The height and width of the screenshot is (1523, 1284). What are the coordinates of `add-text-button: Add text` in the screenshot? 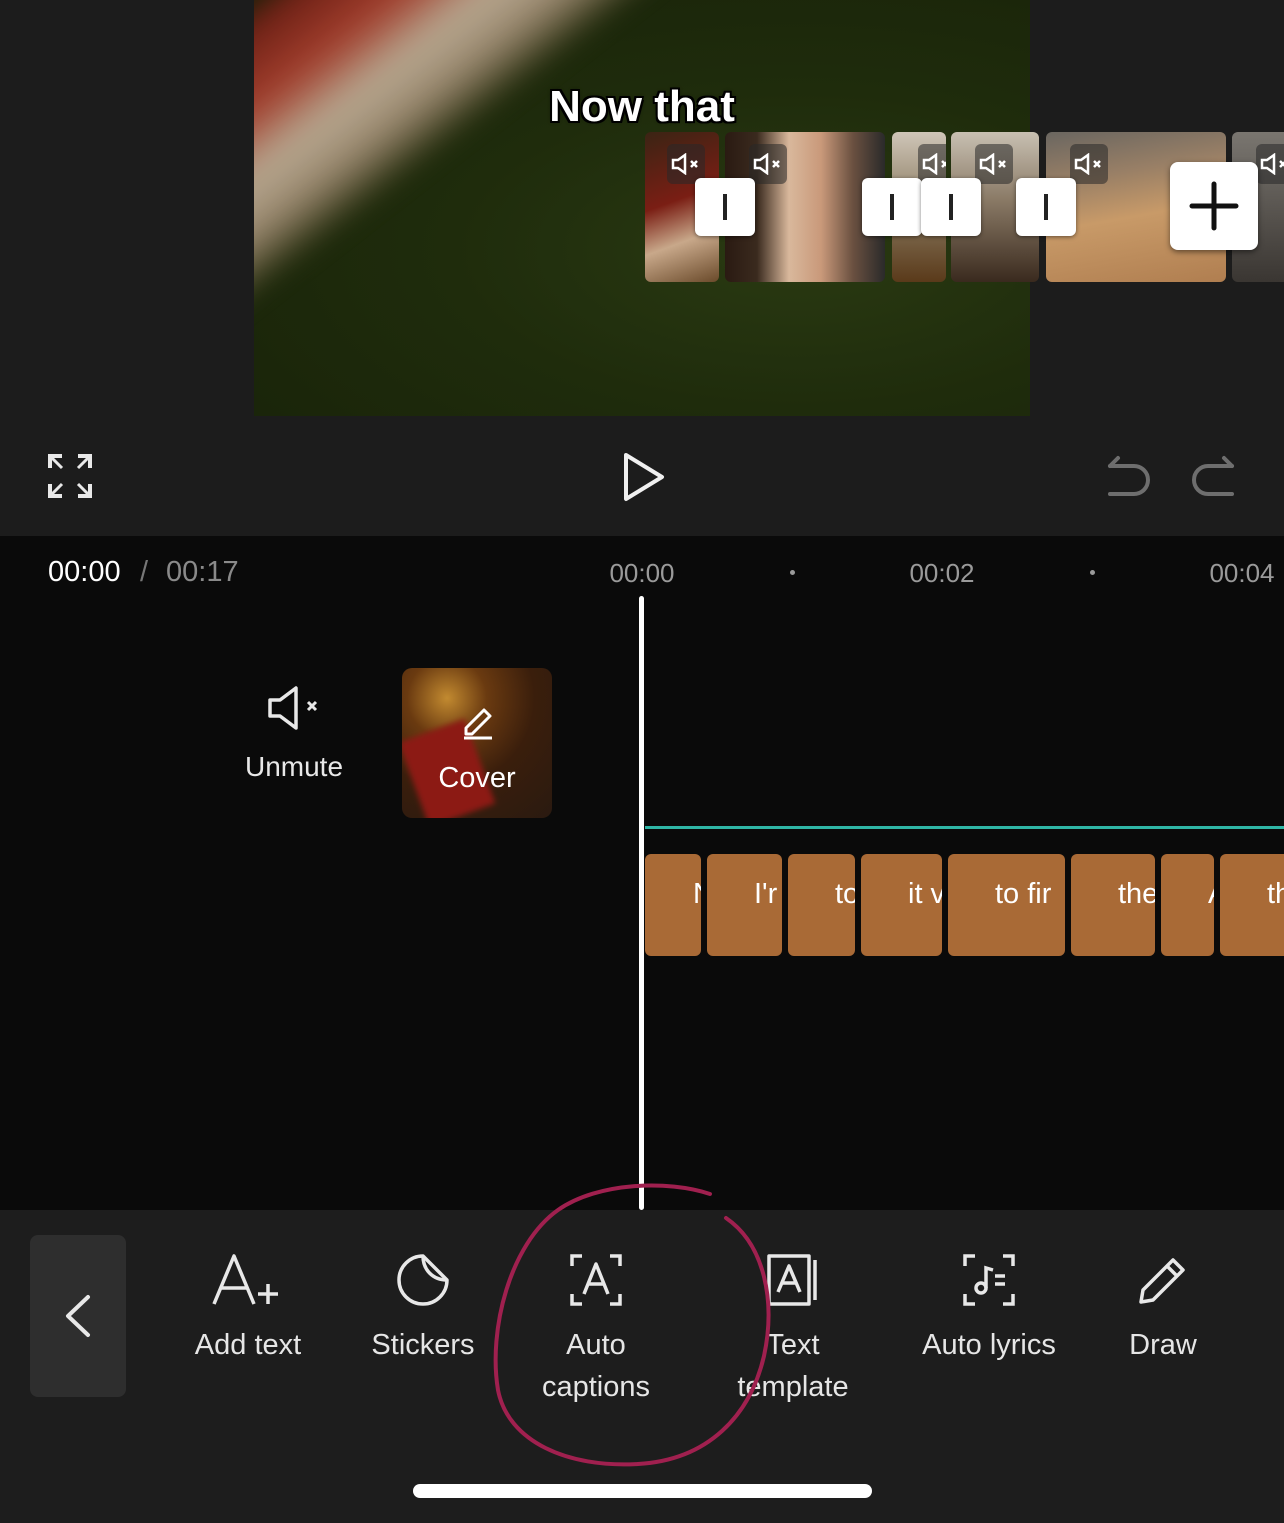 It's located at (248, 1308).